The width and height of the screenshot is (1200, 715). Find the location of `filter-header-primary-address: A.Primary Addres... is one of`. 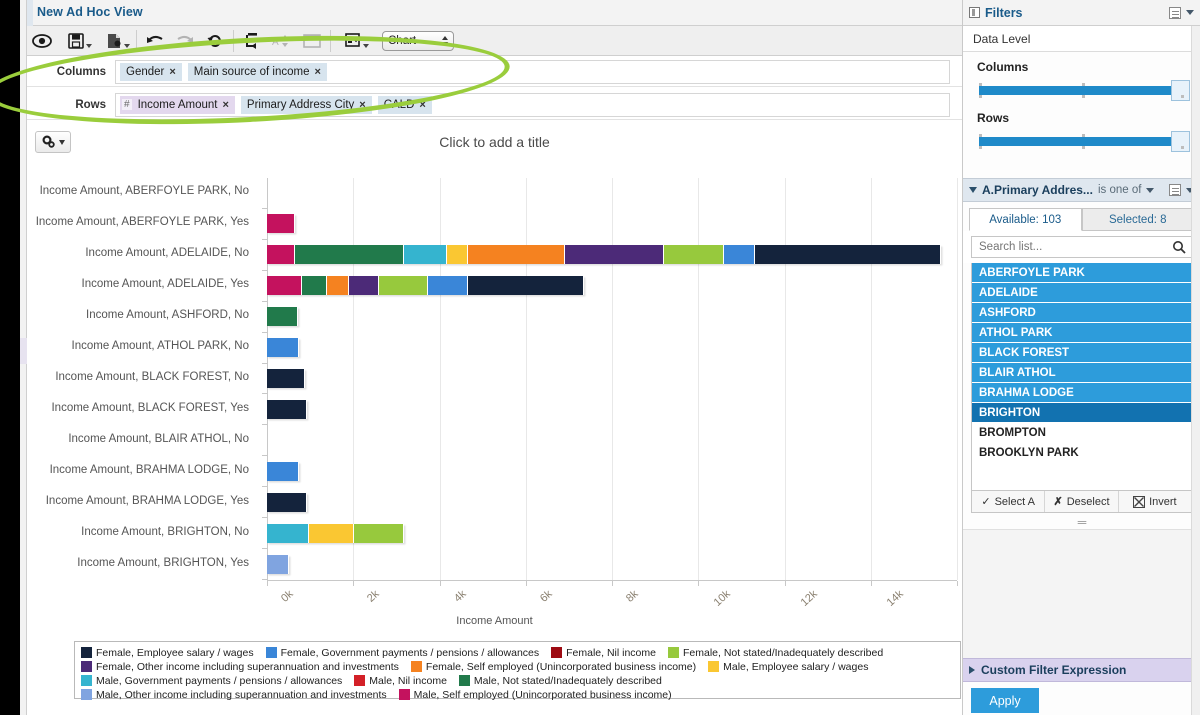

filter-header-primary-address: A.Primary Addres... is one of is located at coordinates (1081, 190).